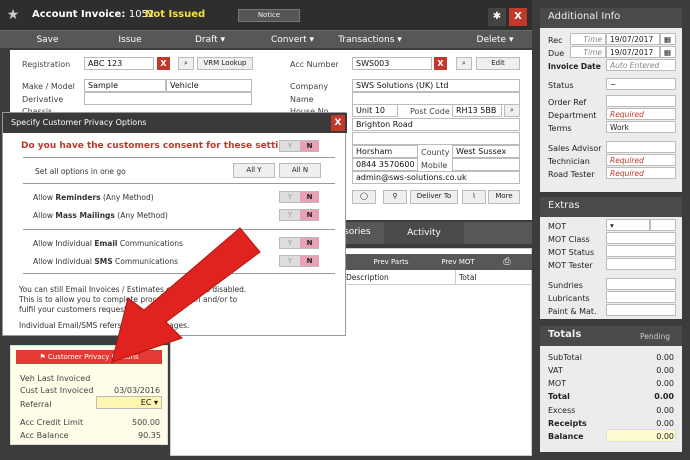  What do you see at coordinates (633, 52) in the screenshot?
I see `due-date-input: 19/07/2017` at bounding box center [633, 52].